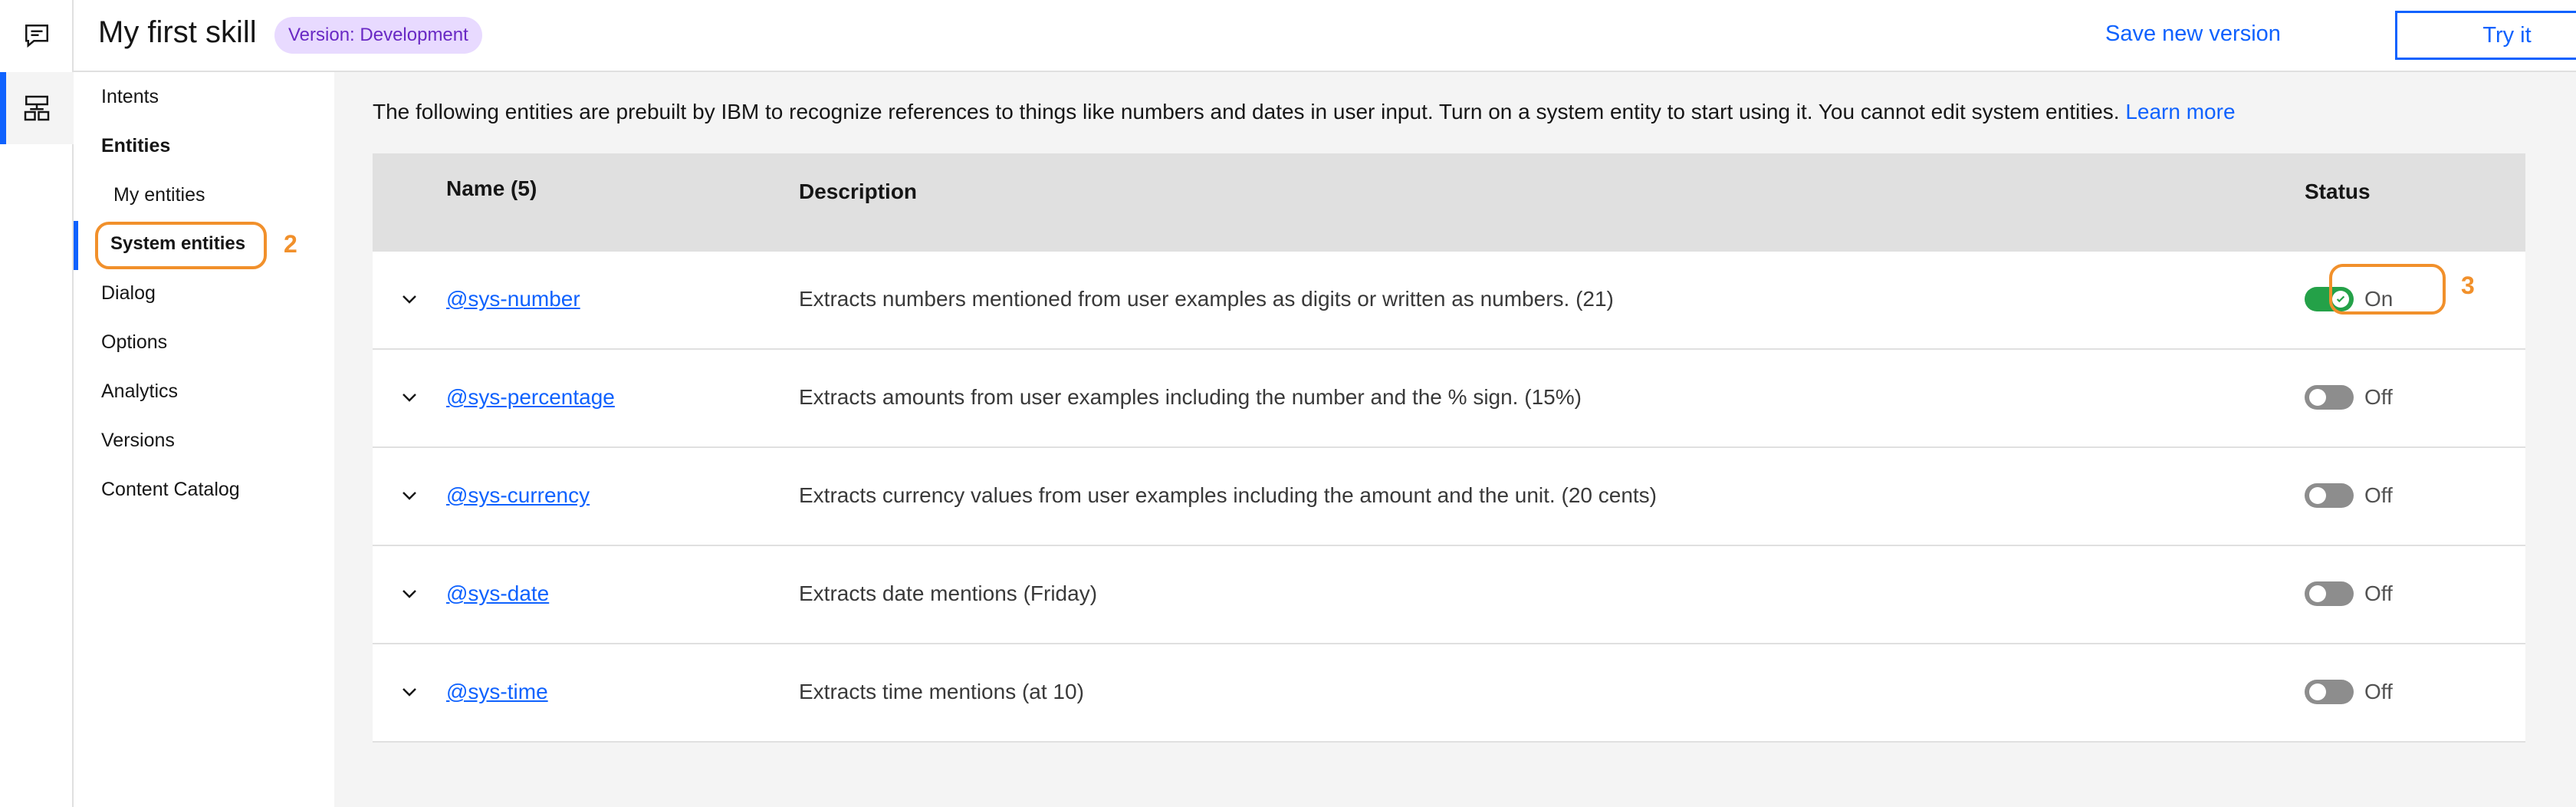  Describe the element at coordinates (531, 397) in the screenshot. I see `entity-name-link: @sys-percentage` at that location.